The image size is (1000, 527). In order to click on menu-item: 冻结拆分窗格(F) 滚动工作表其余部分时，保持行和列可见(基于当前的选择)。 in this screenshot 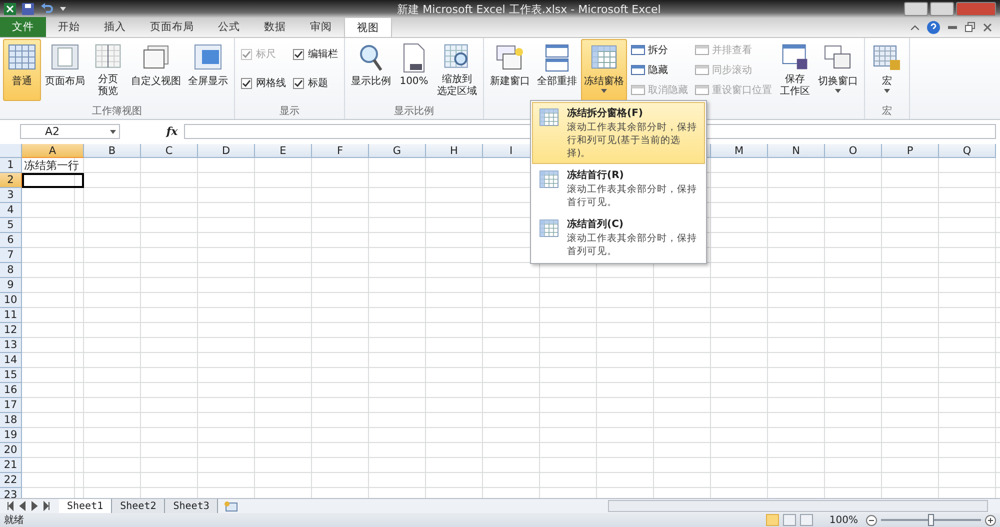, I will do `click(618, 133)`.